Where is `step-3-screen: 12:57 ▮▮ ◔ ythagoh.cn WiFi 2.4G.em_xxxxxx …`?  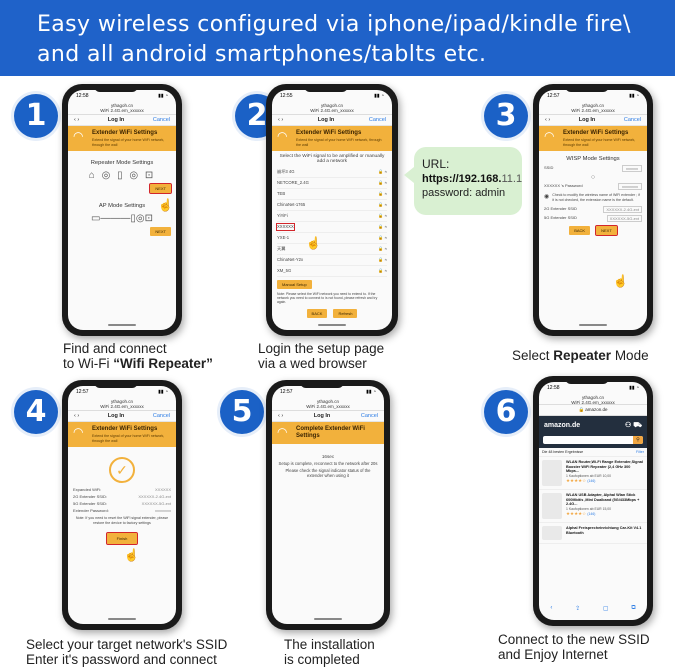 step-3-screen: 12:57 ▮▮ ◔ ythagoh.cn WiFi 2.4G.em_xxxxxx … is located at coordinates (593, 210).